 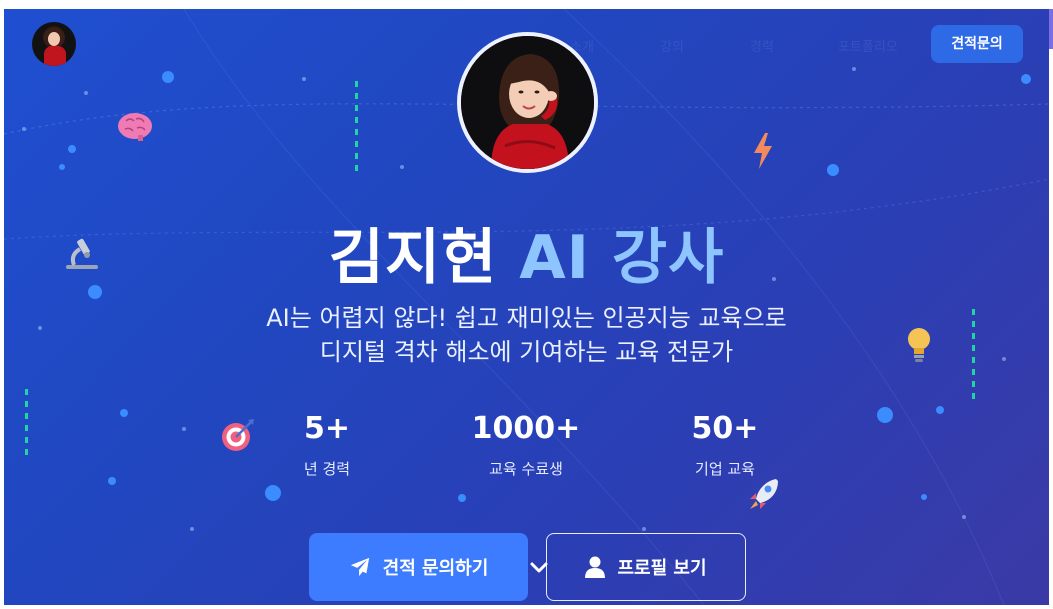 I want to click on nav-link-career: 경력, so click(x=762, y=45).